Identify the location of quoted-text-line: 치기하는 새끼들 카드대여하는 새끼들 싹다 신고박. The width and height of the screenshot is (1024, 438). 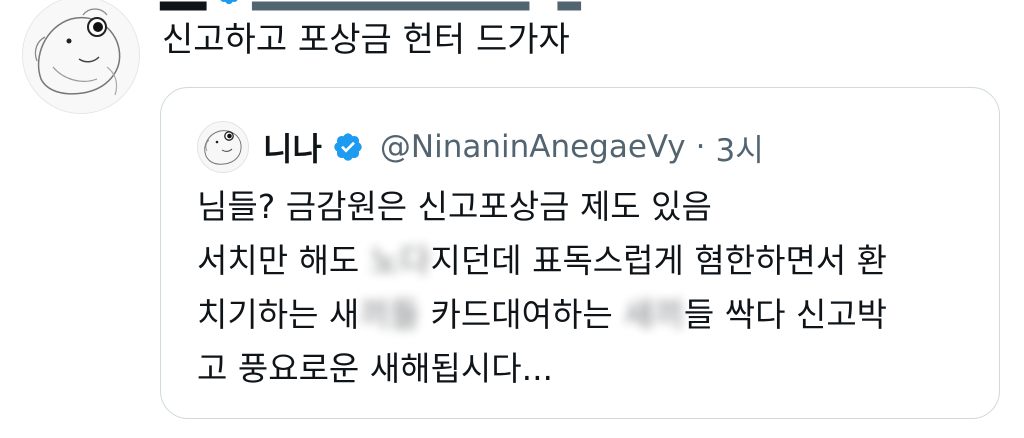
(542, 315).